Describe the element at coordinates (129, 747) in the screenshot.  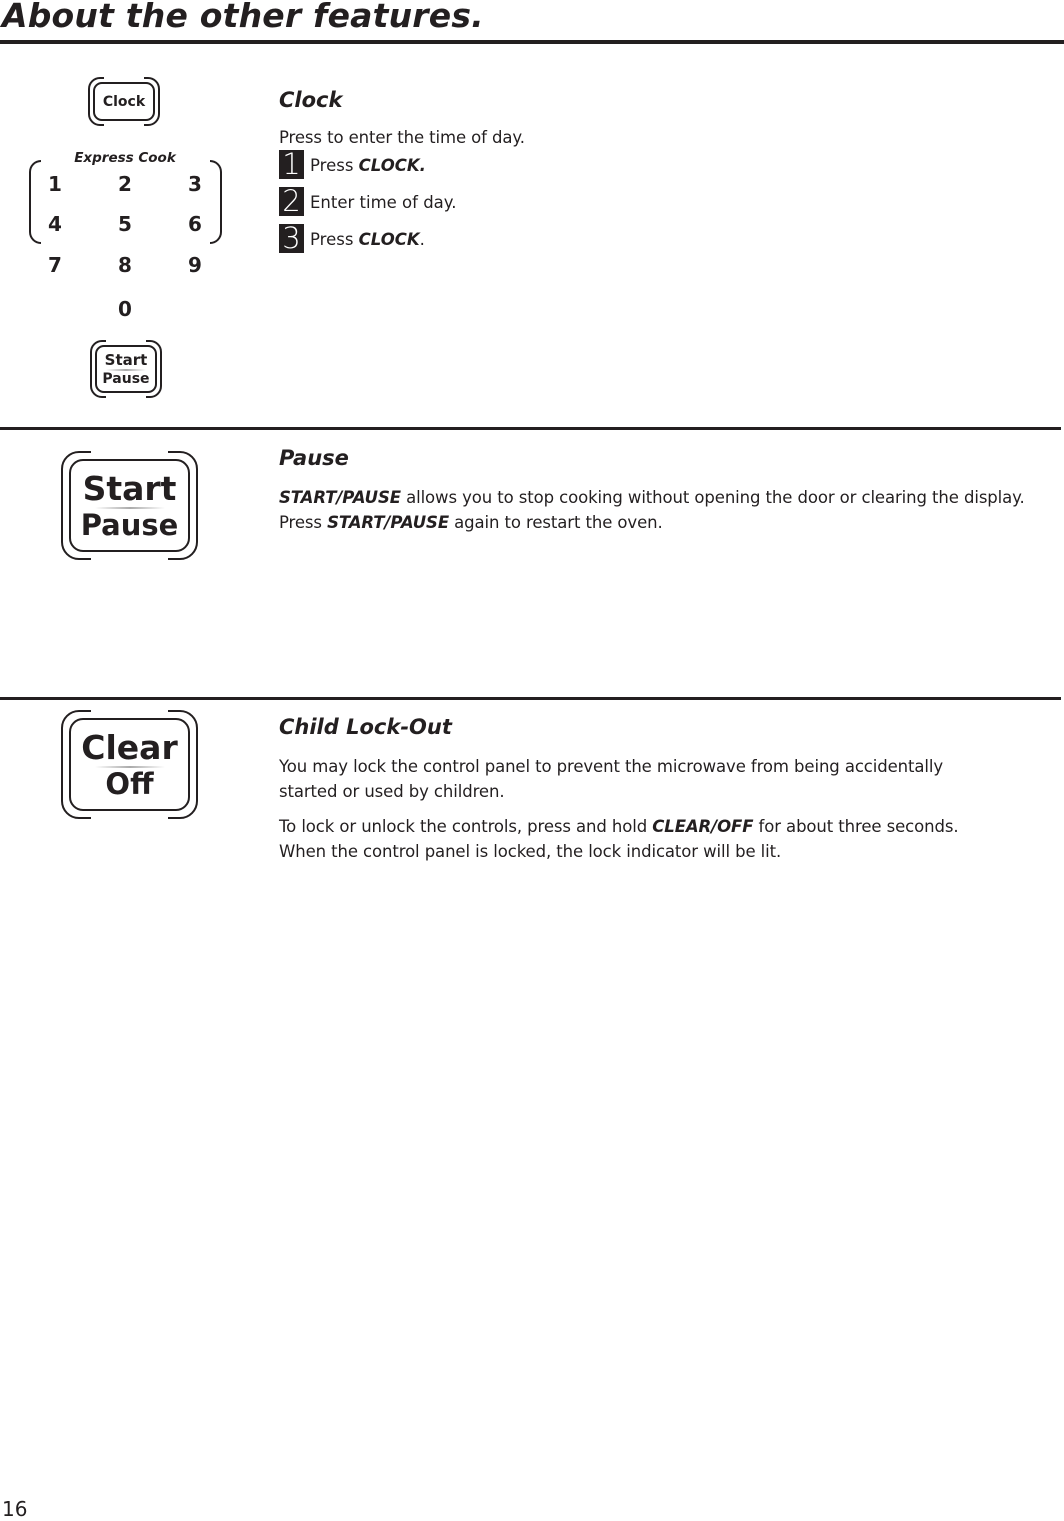
I see `clear-label: Clear` at that location.